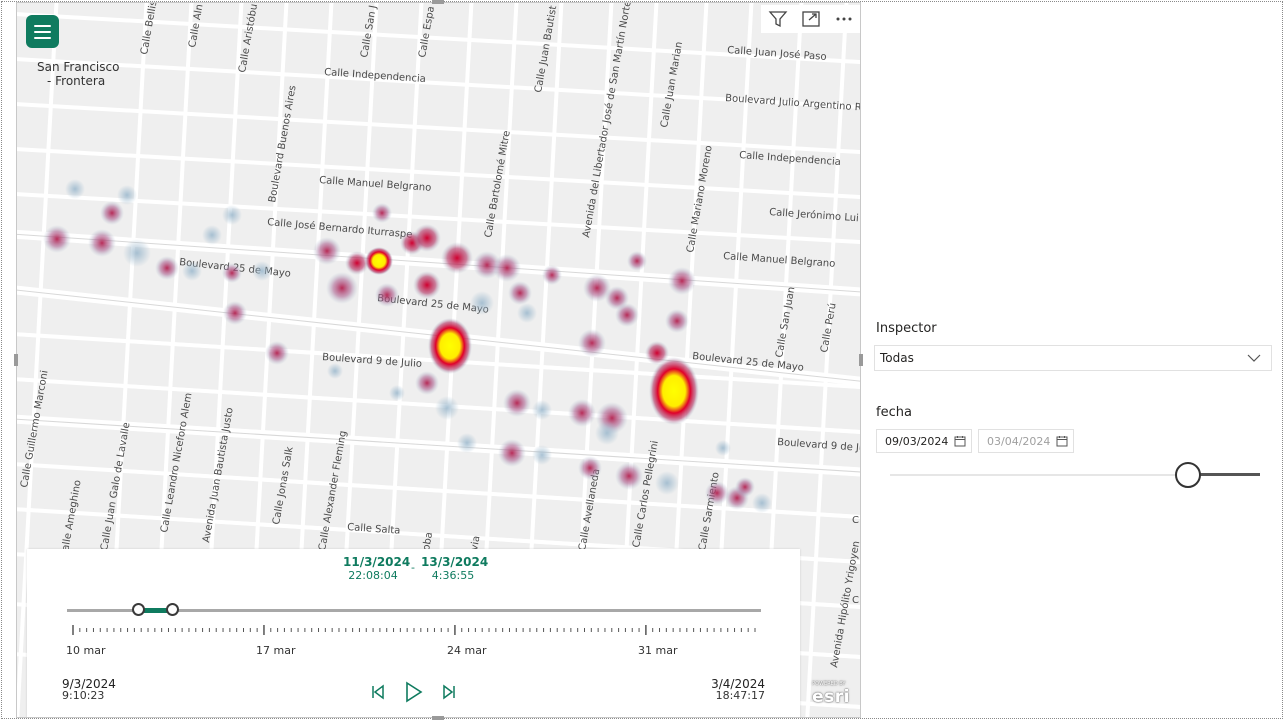 The height and width of the screenshot is (722, 1286). Describe the element at coordinates (414, 630) in the screenshot. I see `time-slider-ticks` at that location.